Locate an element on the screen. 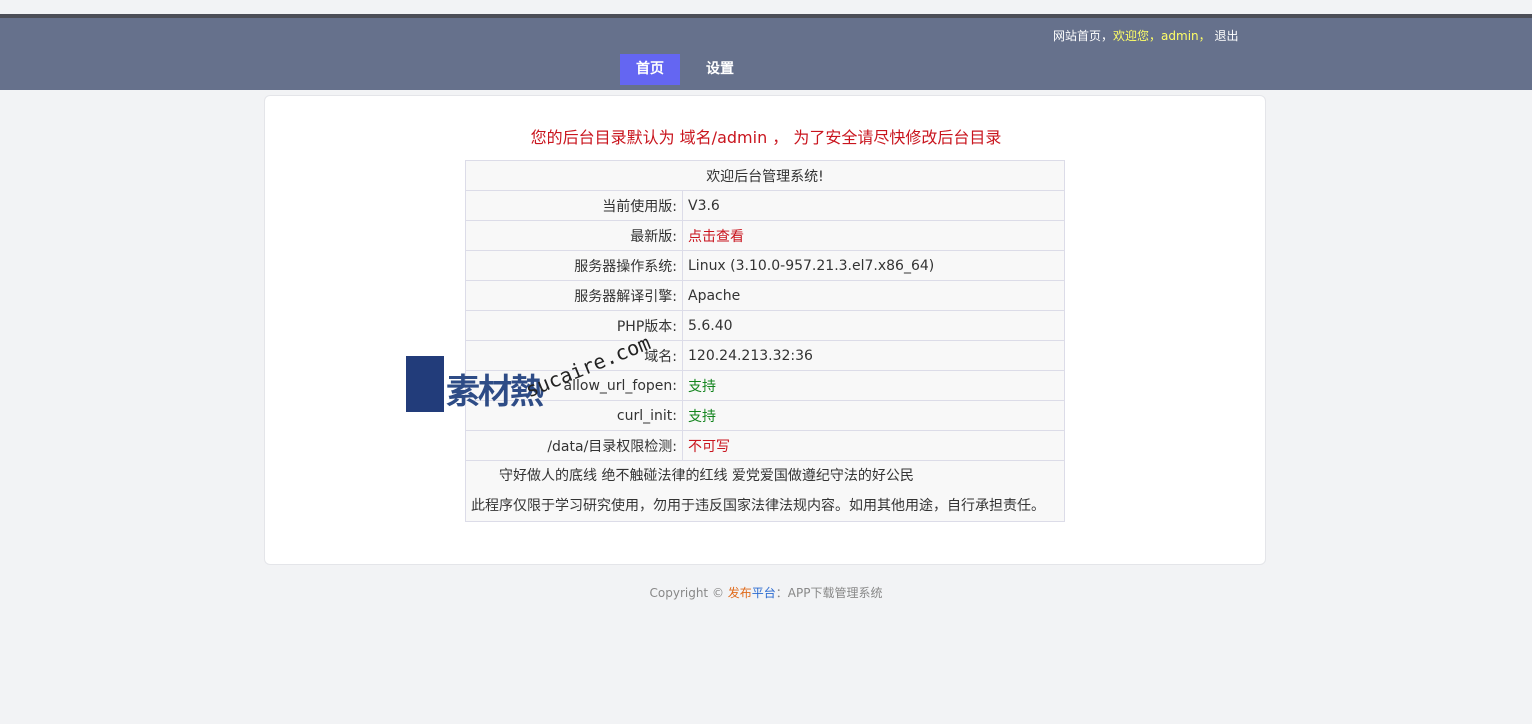 The height and width of the screenshot is (724, 1532). row-value-bad: 不可写 is located at coordinates (873, 445).